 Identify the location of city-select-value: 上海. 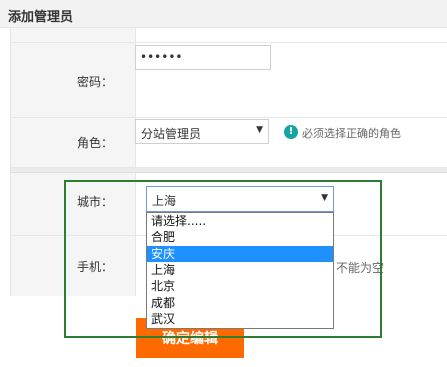
(164, 201).